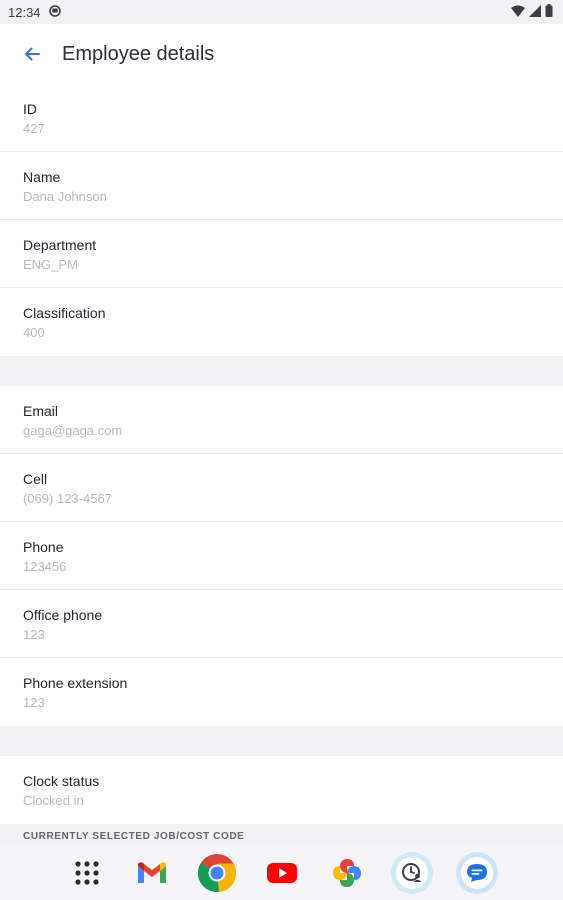  Describe the element at coordinates (281, 624) in the screenshot. I see `field-office-phone: Office phone 123` at that location.